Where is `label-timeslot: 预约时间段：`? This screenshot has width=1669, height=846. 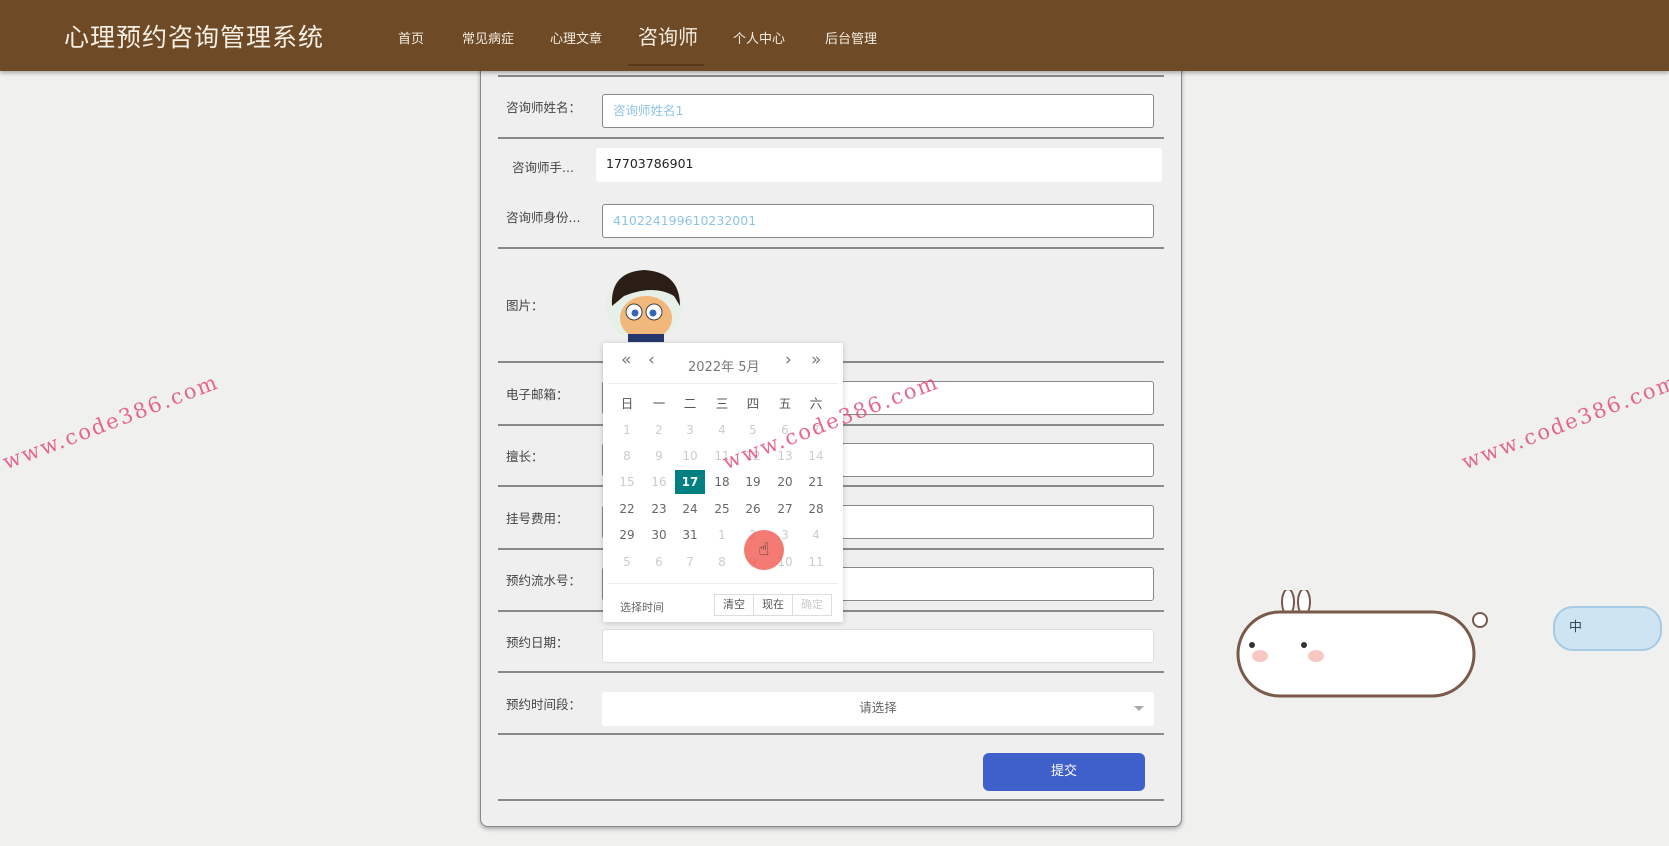 label-timeslot: 预约时间段： is located at coordinates (544, 704).